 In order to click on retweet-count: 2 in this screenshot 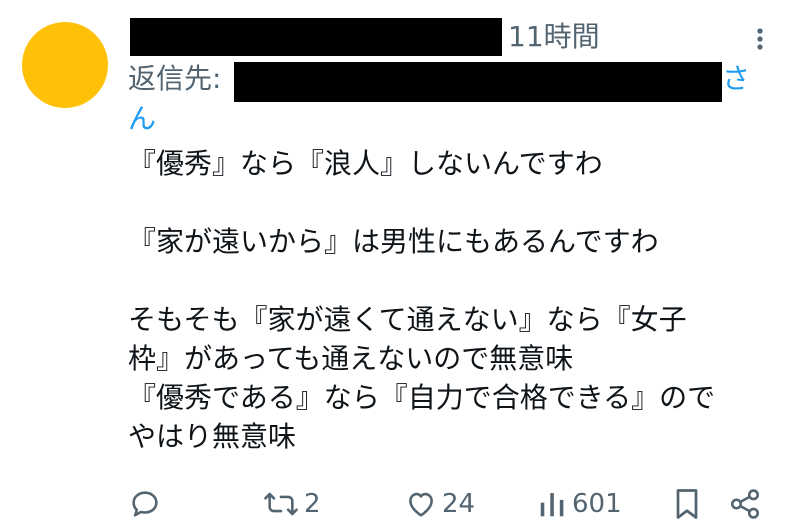, I will do `click(312, 504)`.